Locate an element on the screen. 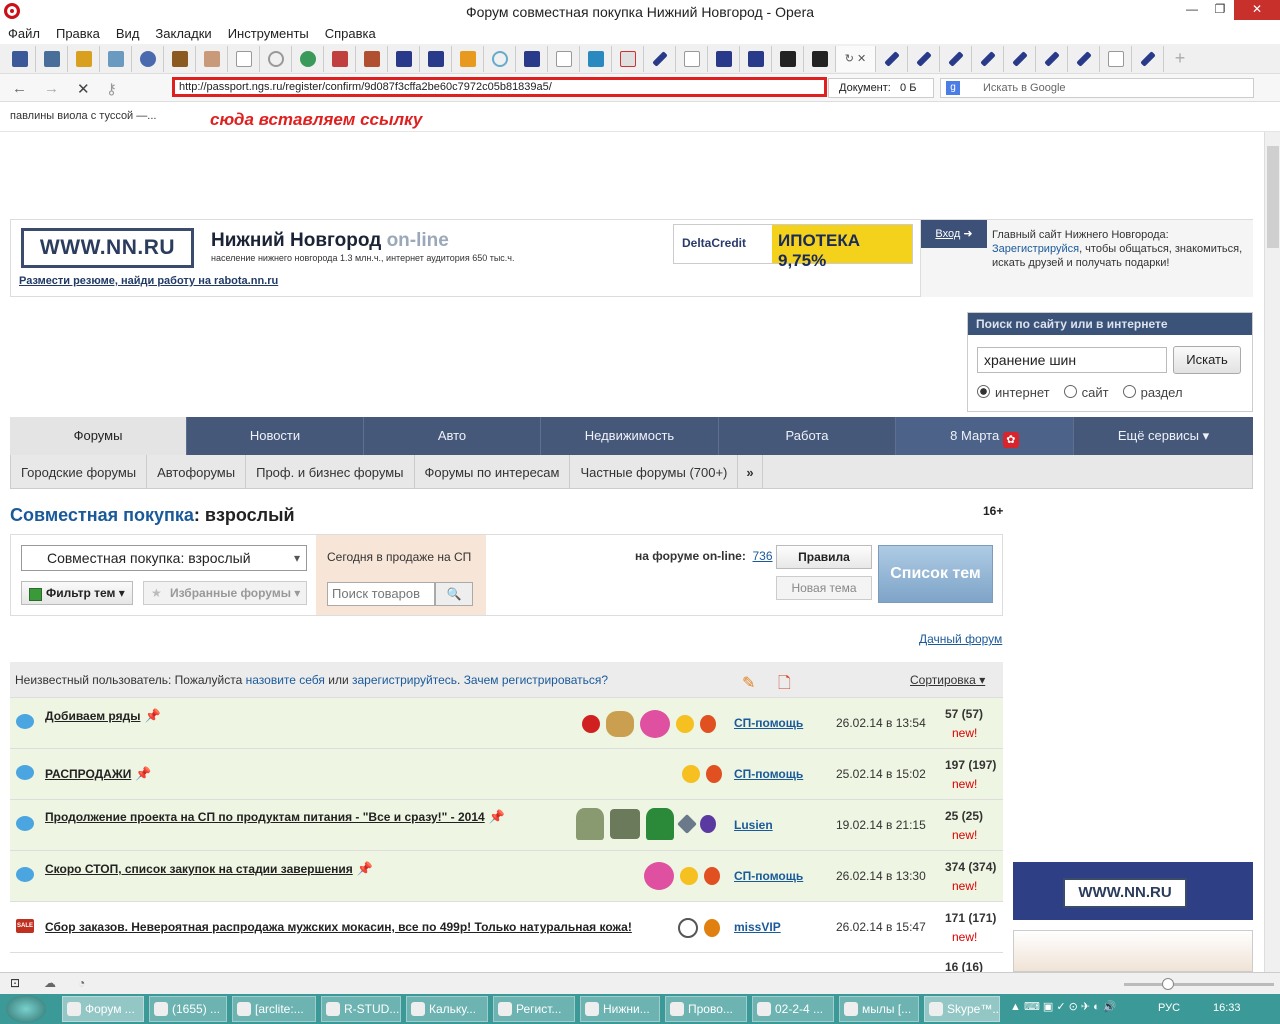 This screenshot has width=1280, height=1024. login-link: назовите себя is located at coordinates (285, 680).